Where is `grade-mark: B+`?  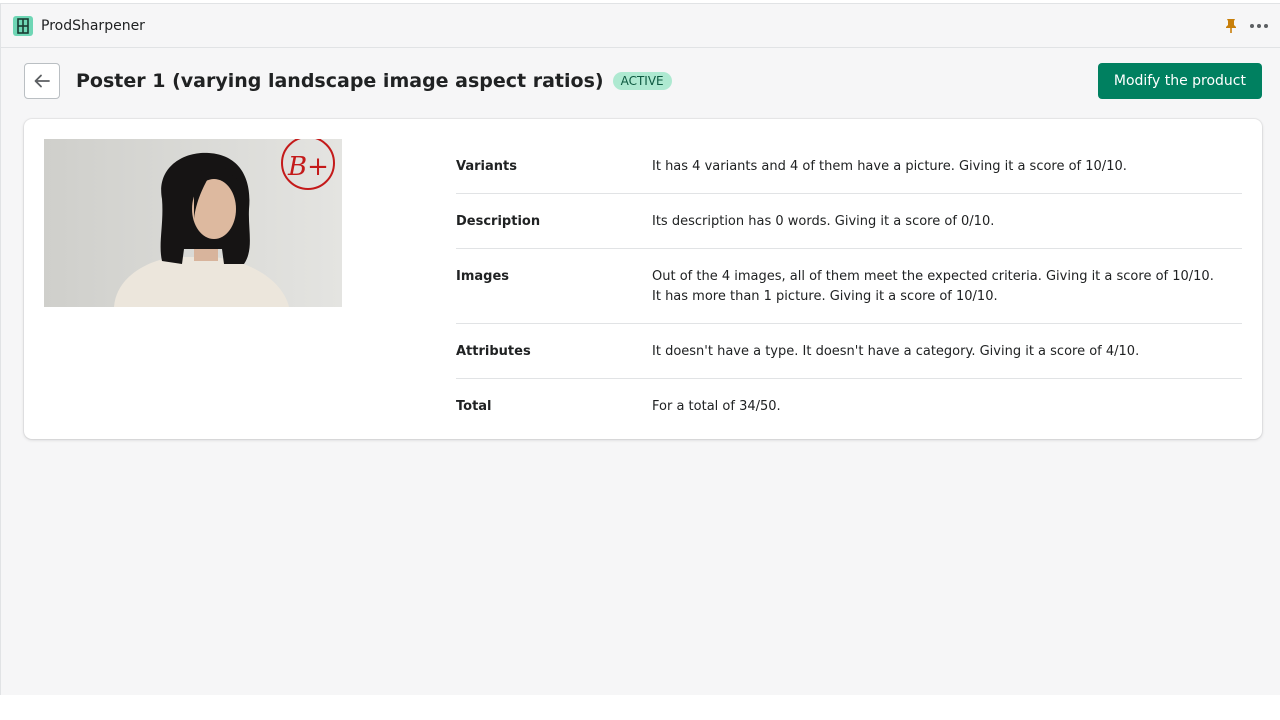 grade-mark: B+ is located at coordinates (308, 167).